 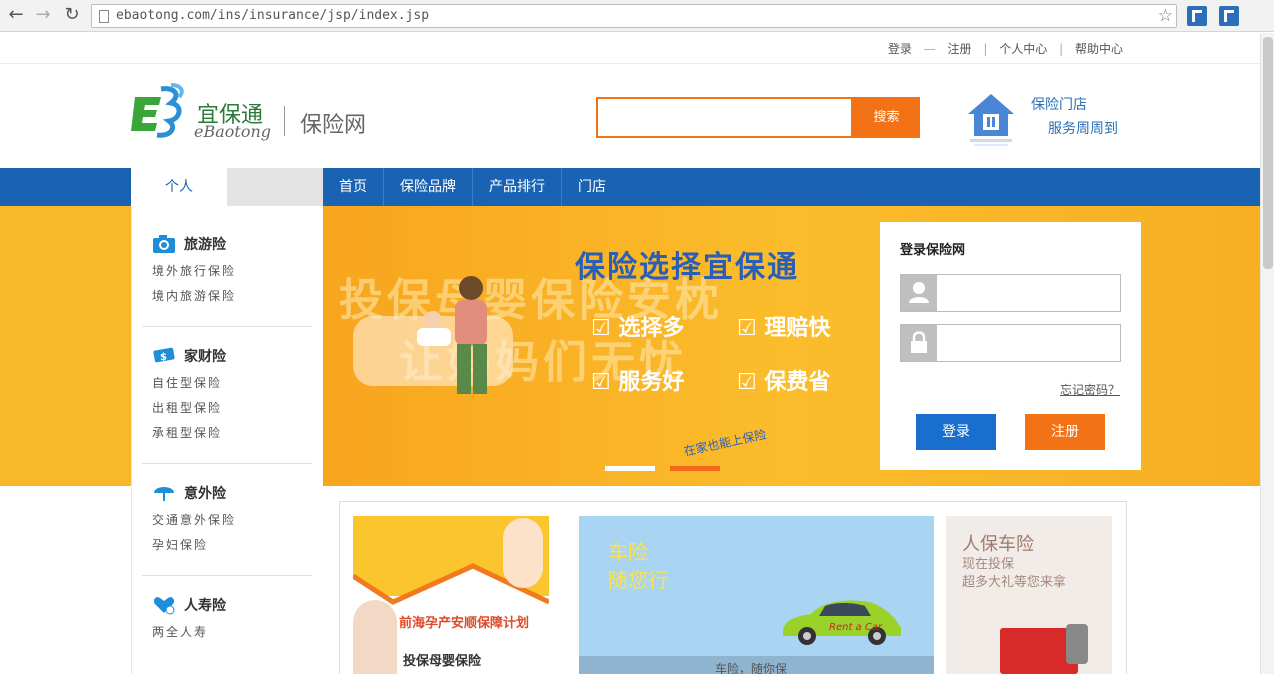 What do you see at coordinates (687, 267) in the screenshot?
I see `banner-title: 保险选择宜保通` at bounding box center [687, 267].